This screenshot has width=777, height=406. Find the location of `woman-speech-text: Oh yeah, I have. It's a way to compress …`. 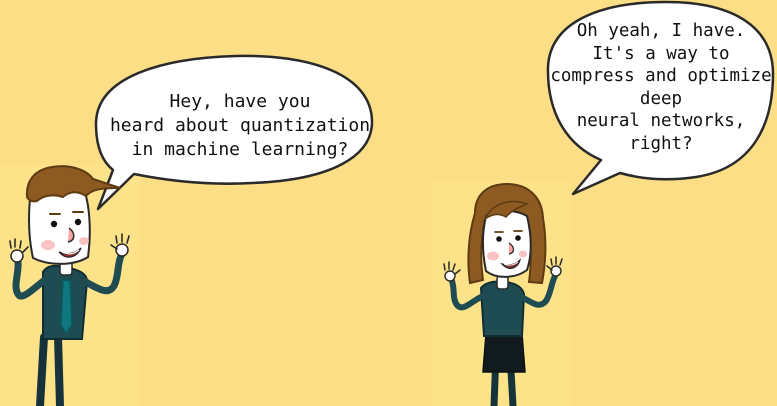

woman-speech-text: Oh yeah, I have. It's a way to compress … is located at coordinates (661, 87).